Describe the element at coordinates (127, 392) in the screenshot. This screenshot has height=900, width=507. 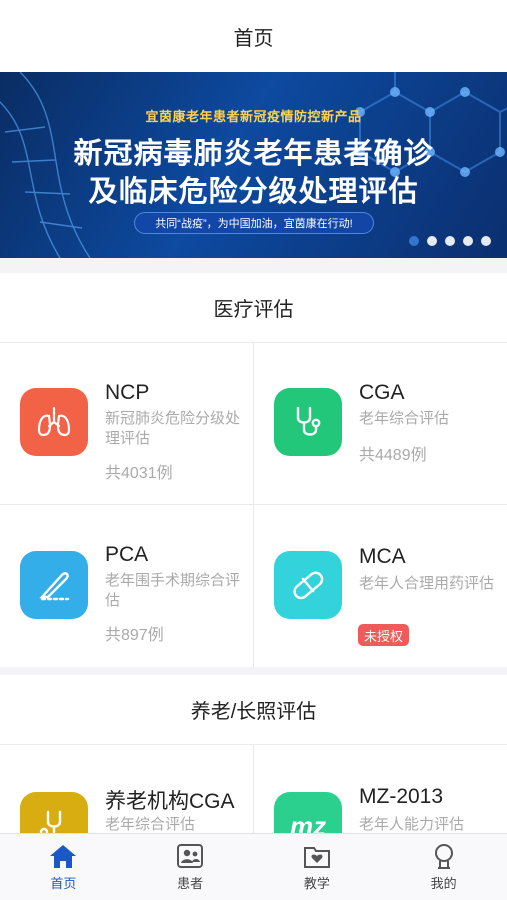
I see `card-title: NCP` at that location.